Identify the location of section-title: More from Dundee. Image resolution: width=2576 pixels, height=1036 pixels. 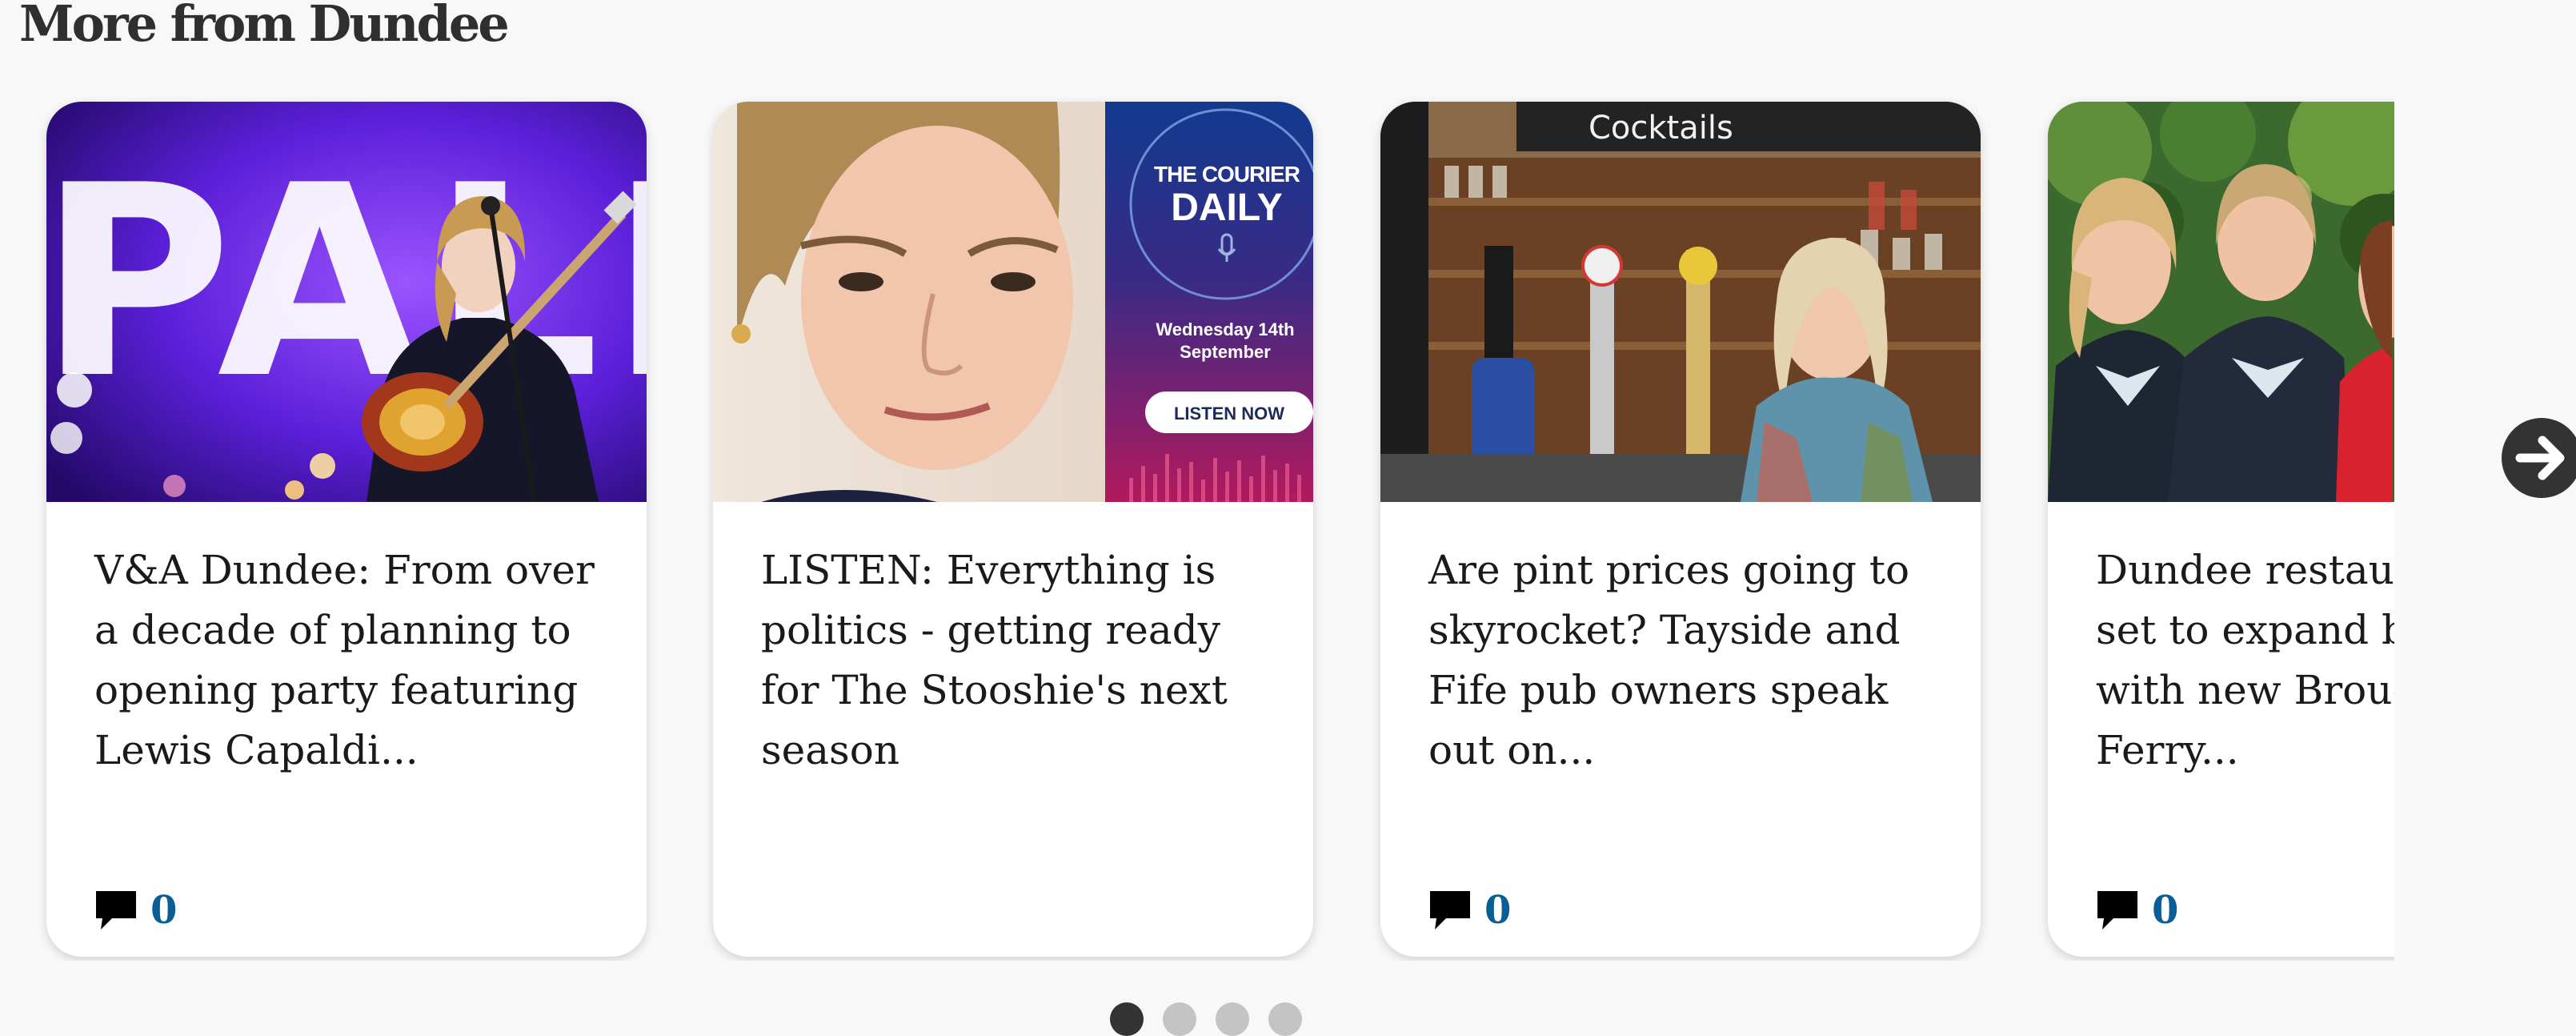
(264, 27).